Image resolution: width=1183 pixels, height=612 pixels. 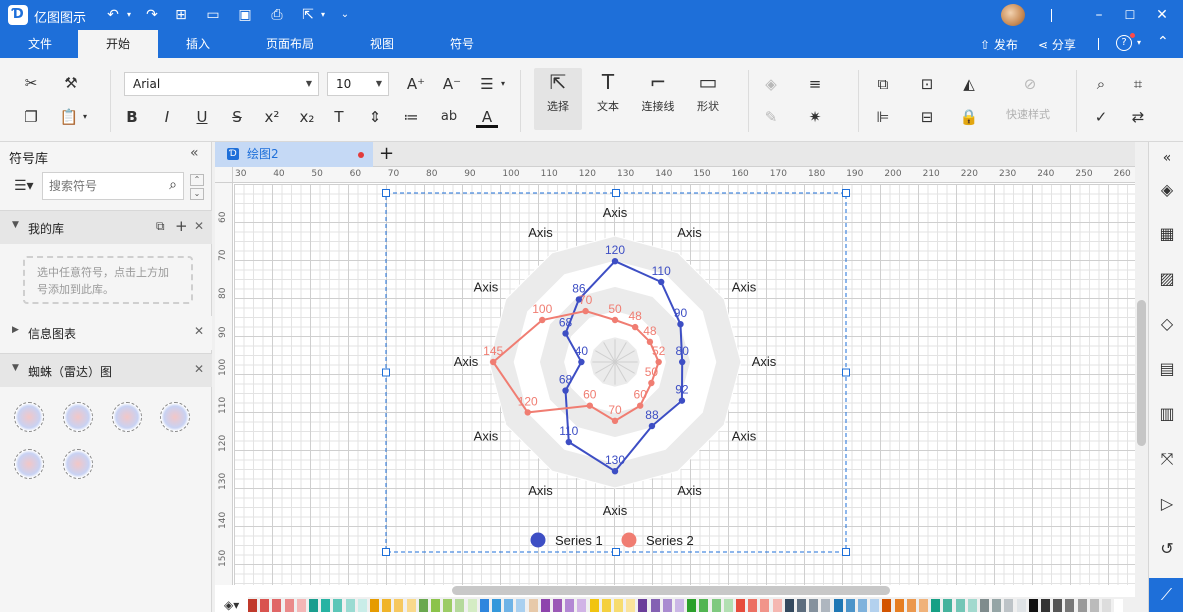 What do you see at coordinates (815, 84) in the screenshot?
I see `line-style-icon: ≡` at bounding box center [815, 84].